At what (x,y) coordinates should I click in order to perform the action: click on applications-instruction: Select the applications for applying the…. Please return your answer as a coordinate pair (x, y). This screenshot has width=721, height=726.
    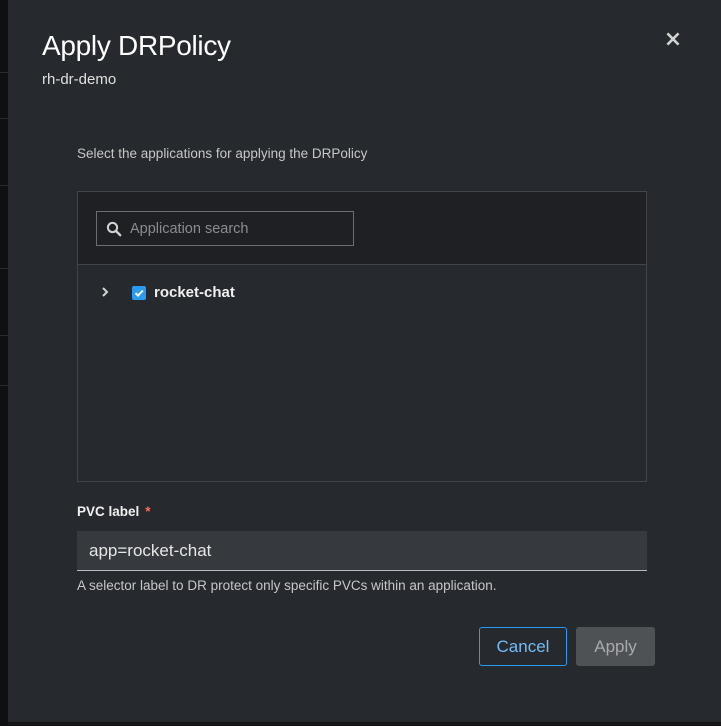
    Looking at the image, I should click on (222, 153).